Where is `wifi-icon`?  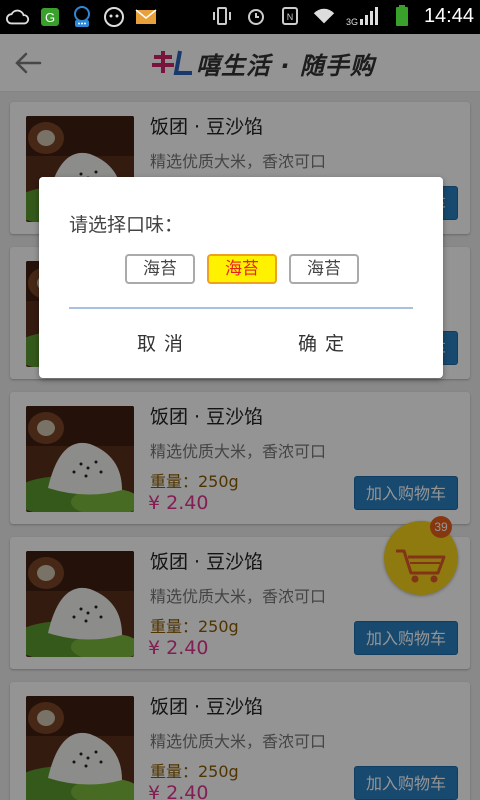
wifi-icon is located at coordinates (324, 16).